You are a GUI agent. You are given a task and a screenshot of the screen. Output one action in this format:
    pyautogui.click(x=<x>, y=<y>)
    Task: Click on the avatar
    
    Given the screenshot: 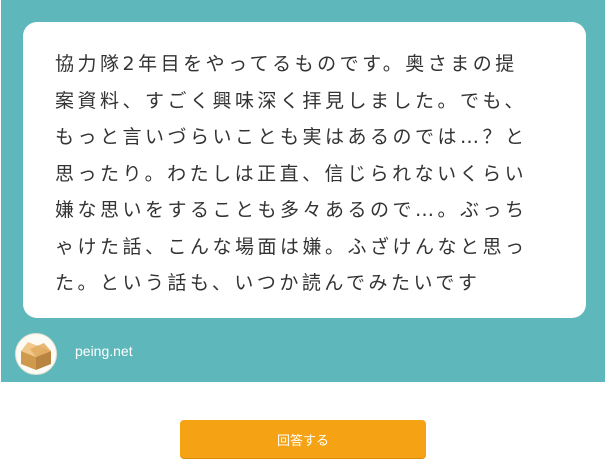 What is the action you would take?
    pyautogui.click(x=36, y=354)
    